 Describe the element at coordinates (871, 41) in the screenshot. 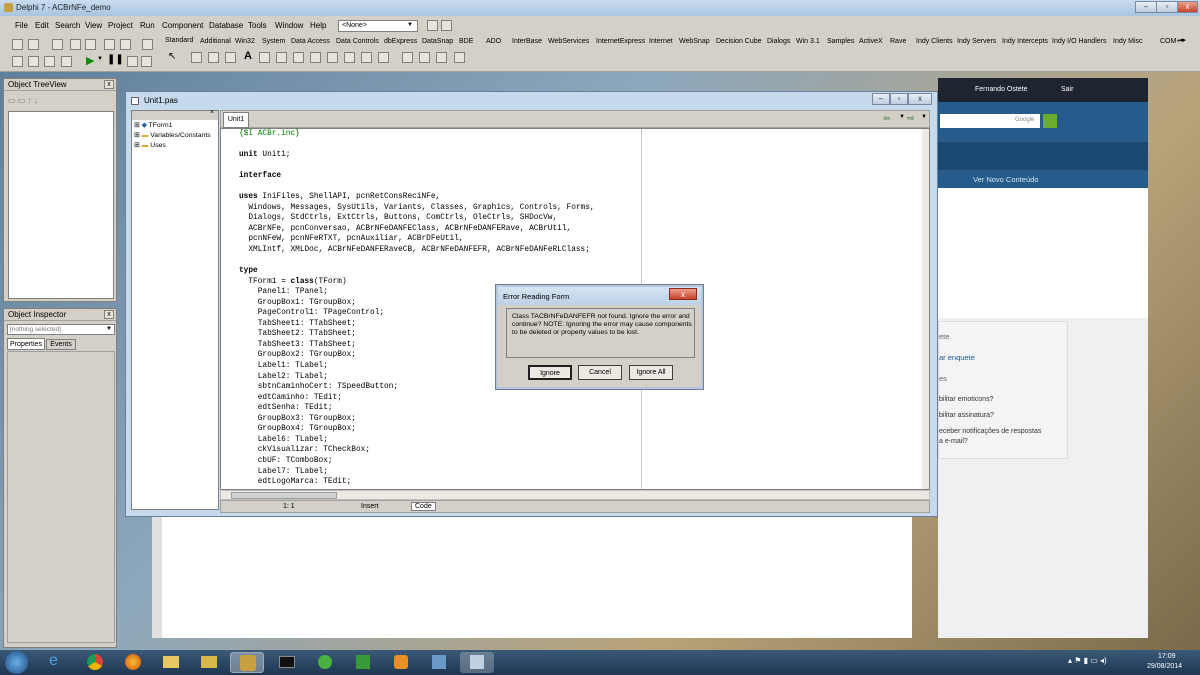

I see `palette-tab-activex: ActiveX` at that location.